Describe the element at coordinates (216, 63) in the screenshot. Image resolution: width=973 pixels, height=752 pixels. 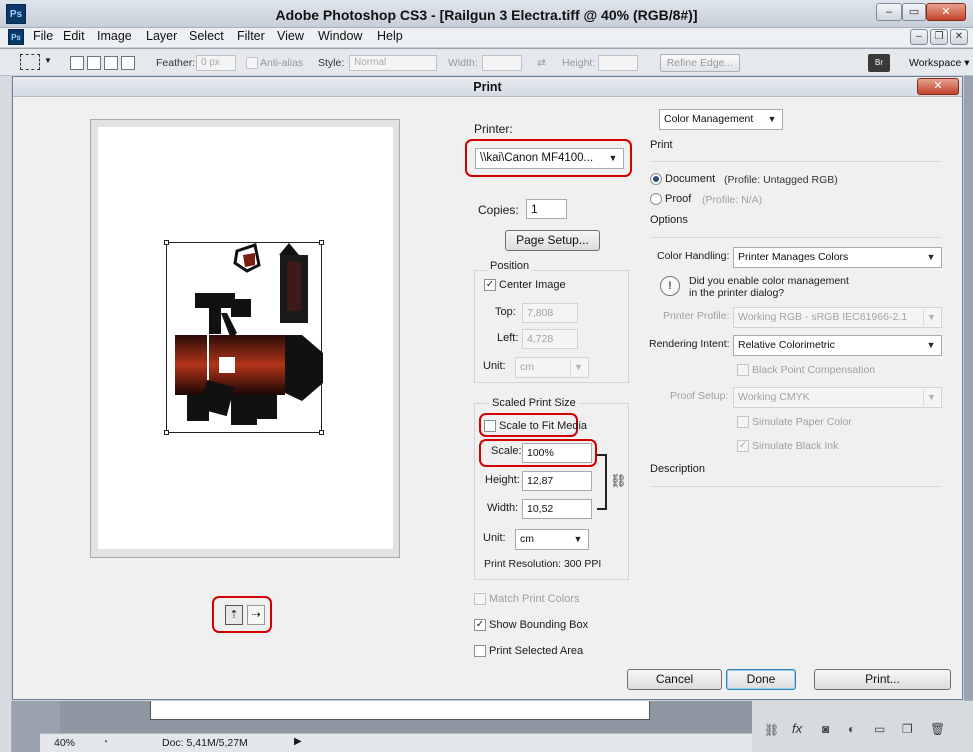
I see `feather-input: 0 px` at that location.